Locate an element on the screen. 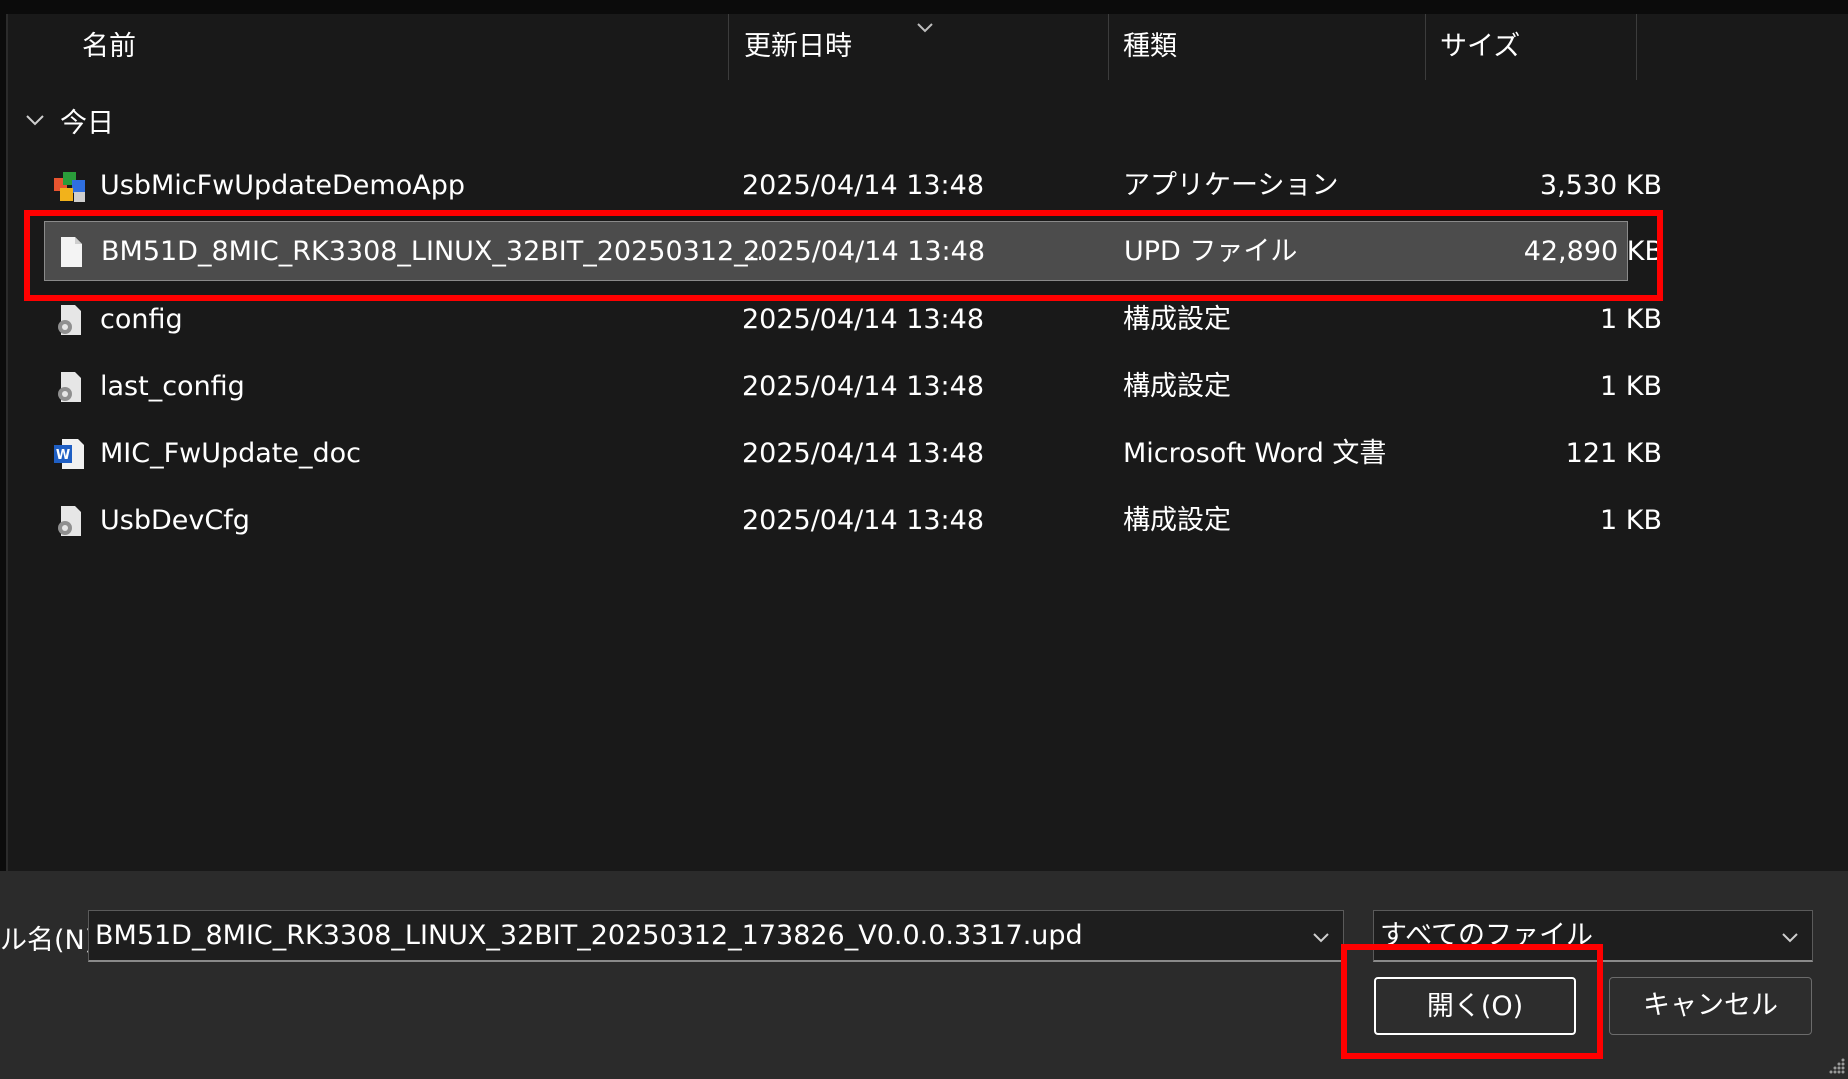 Image resolution: width=1848 pixels, height=1079 pixels. file-name: UsbMicFwUpdateDemoApp is located at coordinates (282, 185).